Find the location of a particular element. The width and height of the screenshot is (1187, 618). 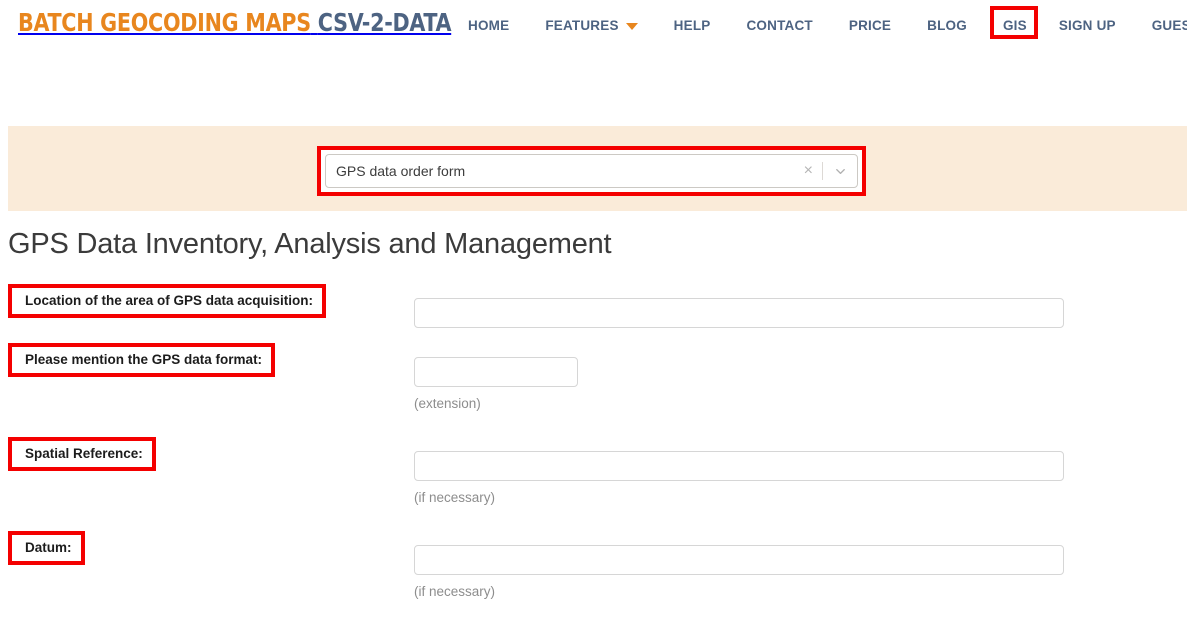

field-label-data-format: Please mention the GPS data format: is located at coordinates (142, 360).